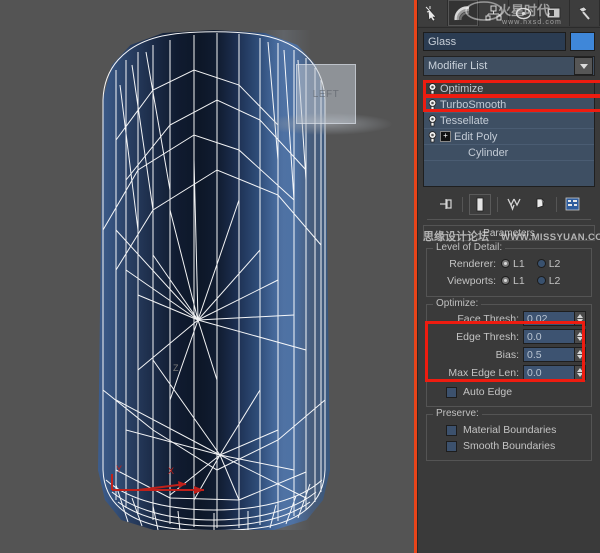  I want to click on viewcube: LEFT, so click(326, 94).